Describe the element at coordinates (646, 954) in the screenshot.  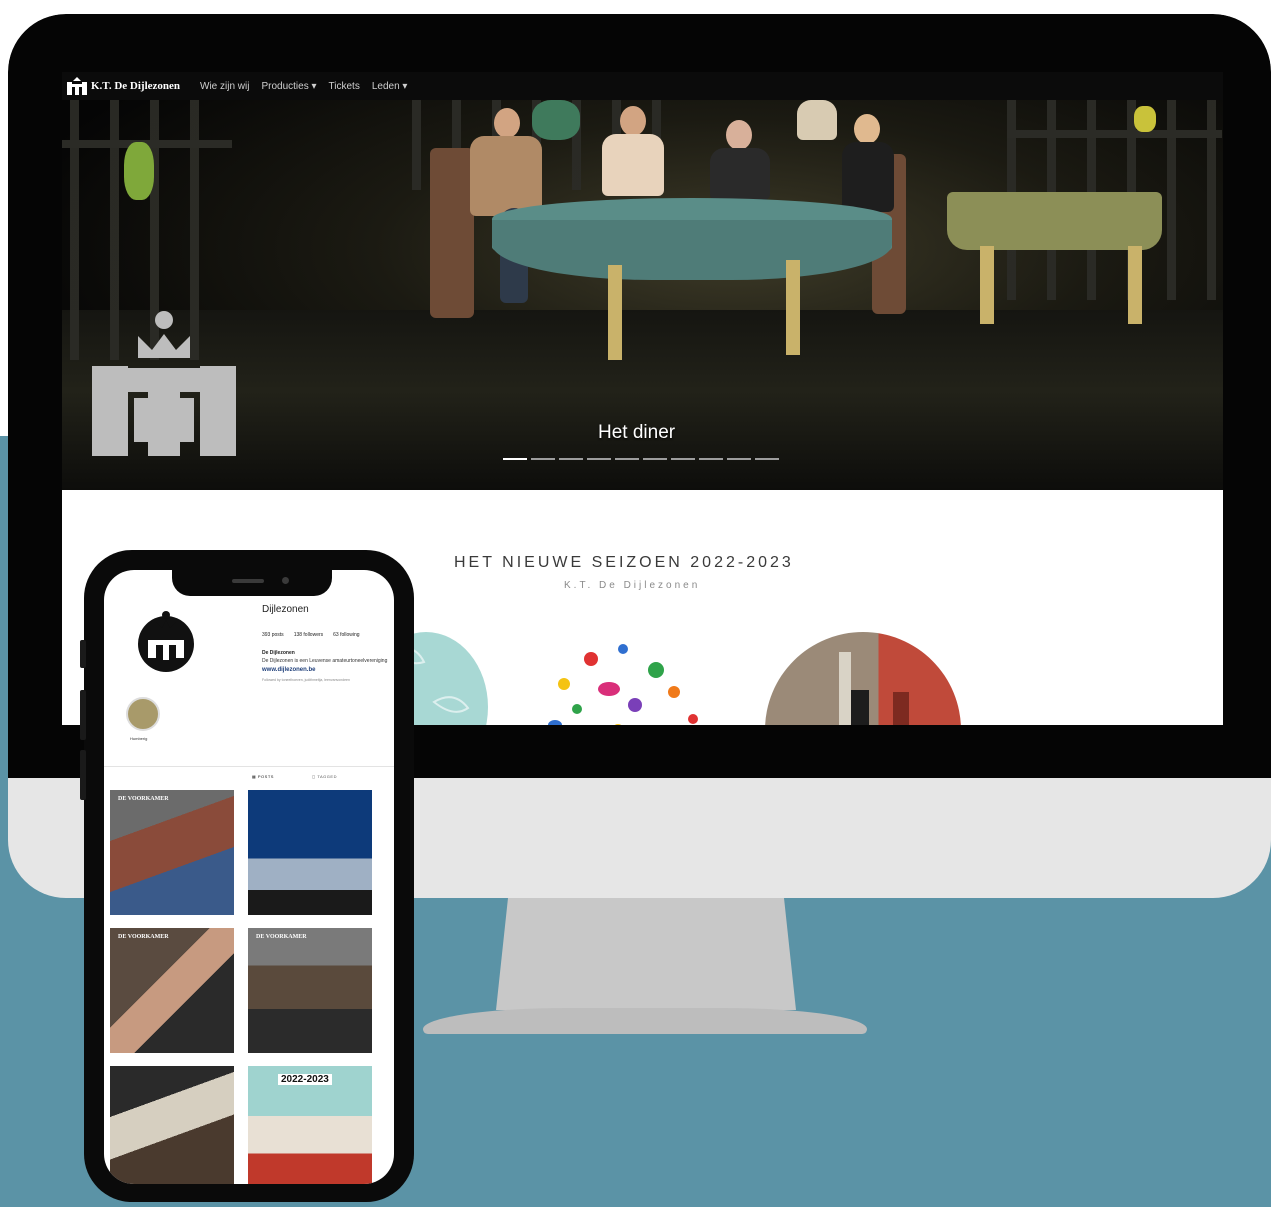
I see `monitor-stand-neck` at that location.